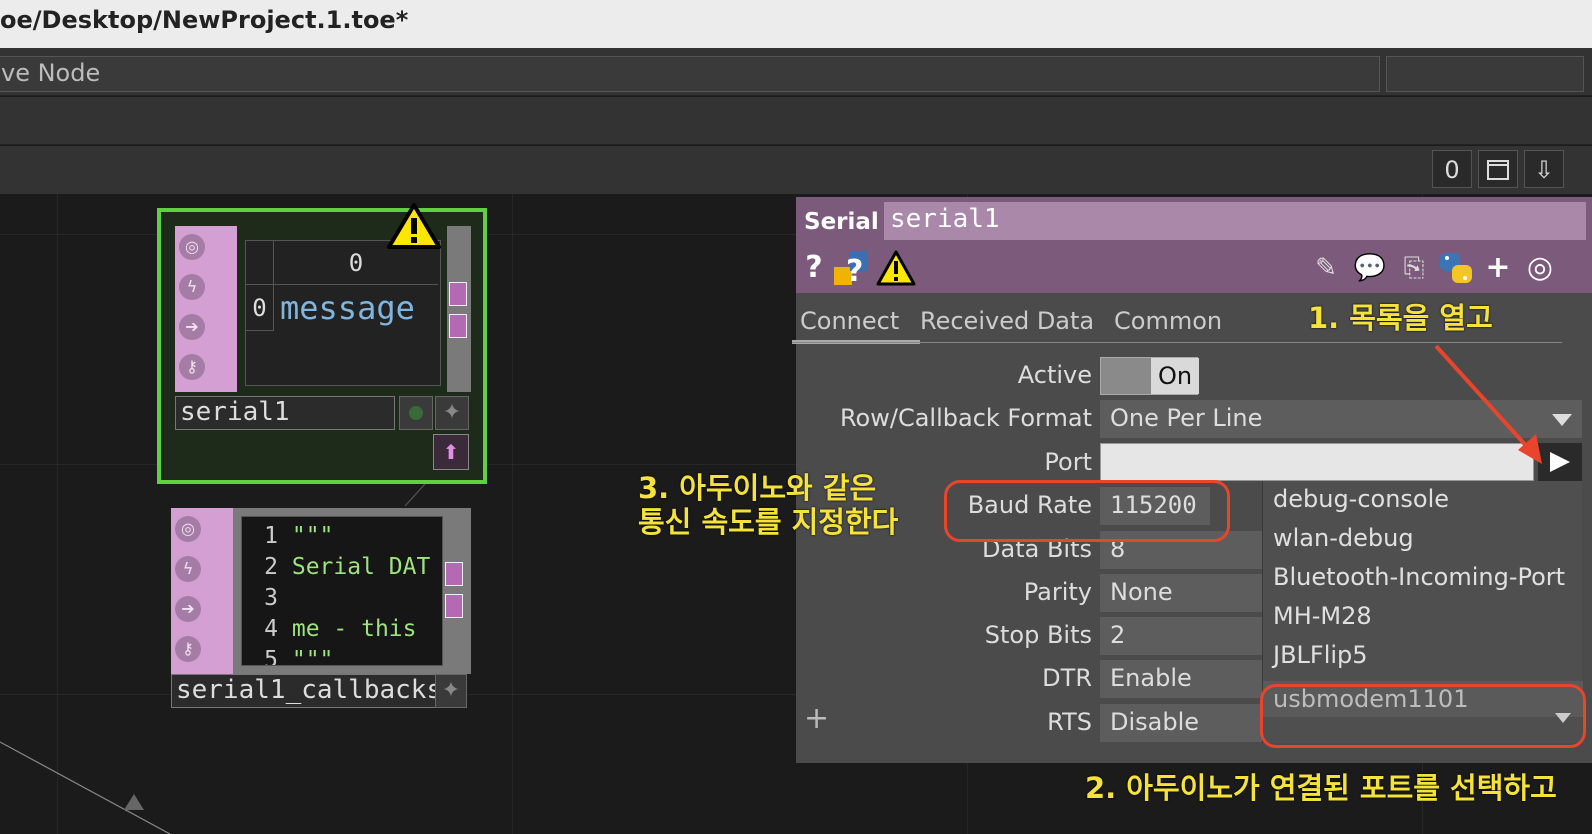 The width and height of the screenshot is (1592, 834). I want to click on tab-connect: Connect, so click(849, 321).